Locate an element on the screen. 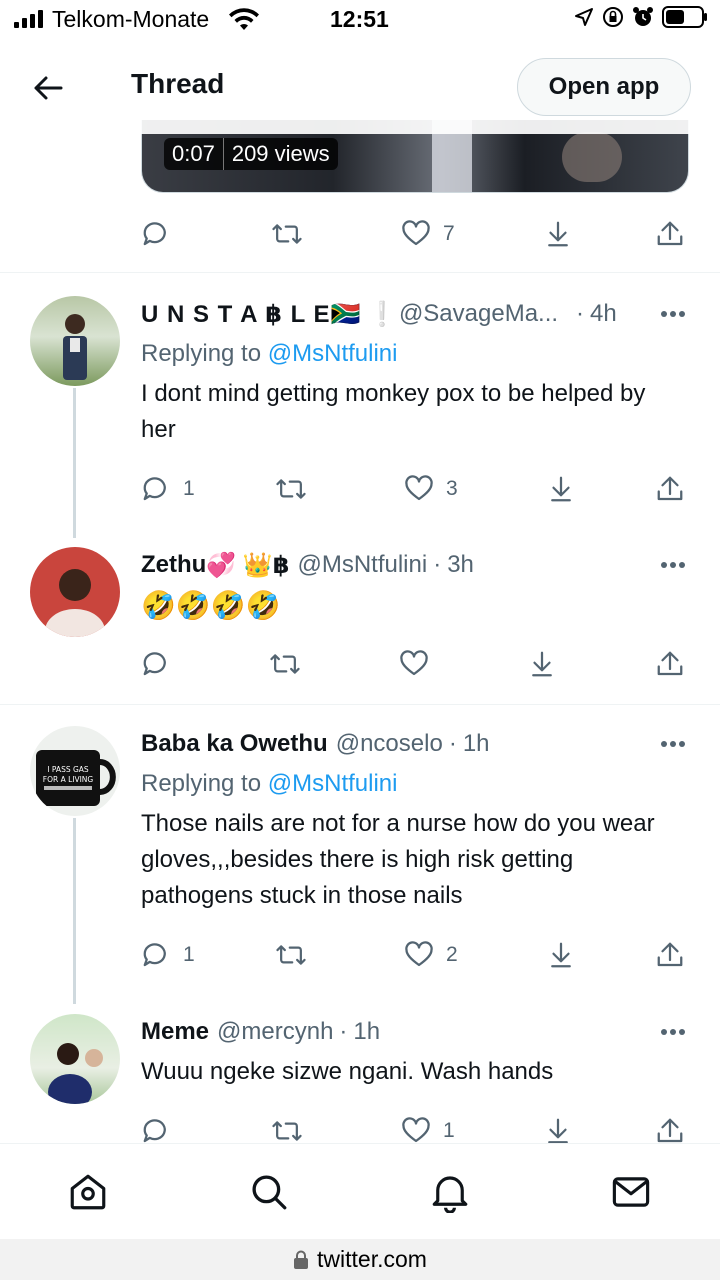  nav-messages-button is located at coordinates (631, 1192).